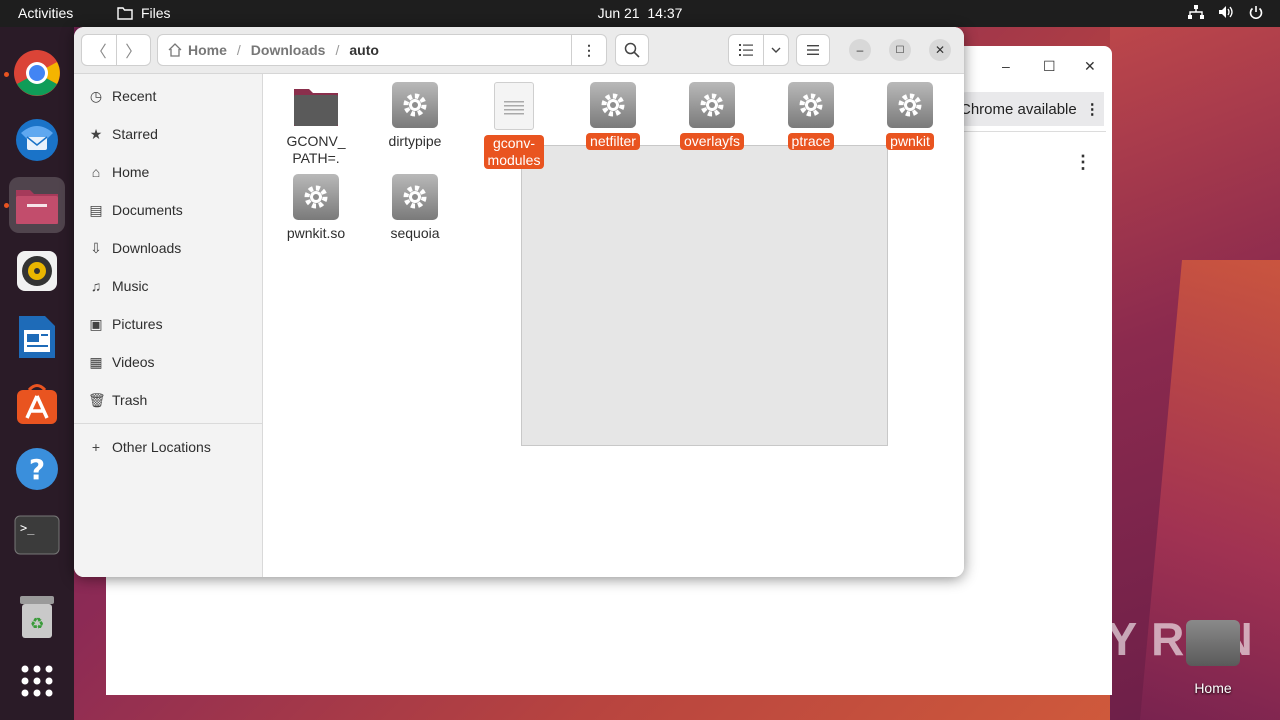 This screenshot has width=1280, height=720. I want to click on sidebar-item-pictures: ▣ Pictures, so click(125, 324).